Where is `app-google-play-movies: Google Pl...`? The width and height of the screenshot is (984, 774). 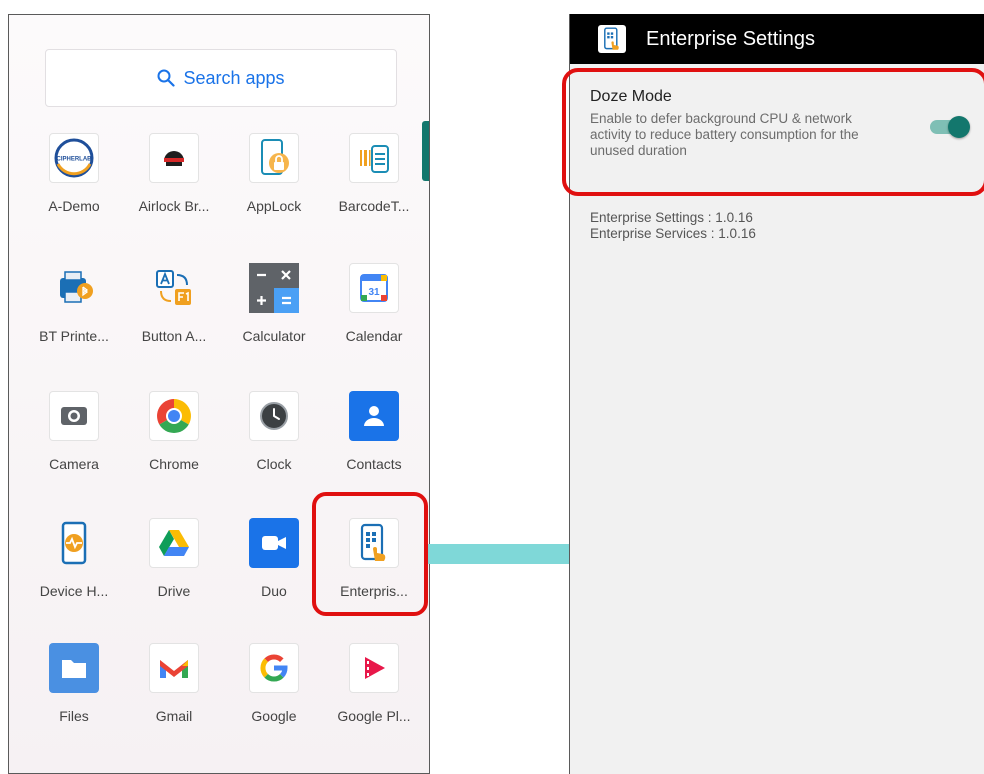
app-google-play-movies: Google Pl... is located at coordinates (374, 702).